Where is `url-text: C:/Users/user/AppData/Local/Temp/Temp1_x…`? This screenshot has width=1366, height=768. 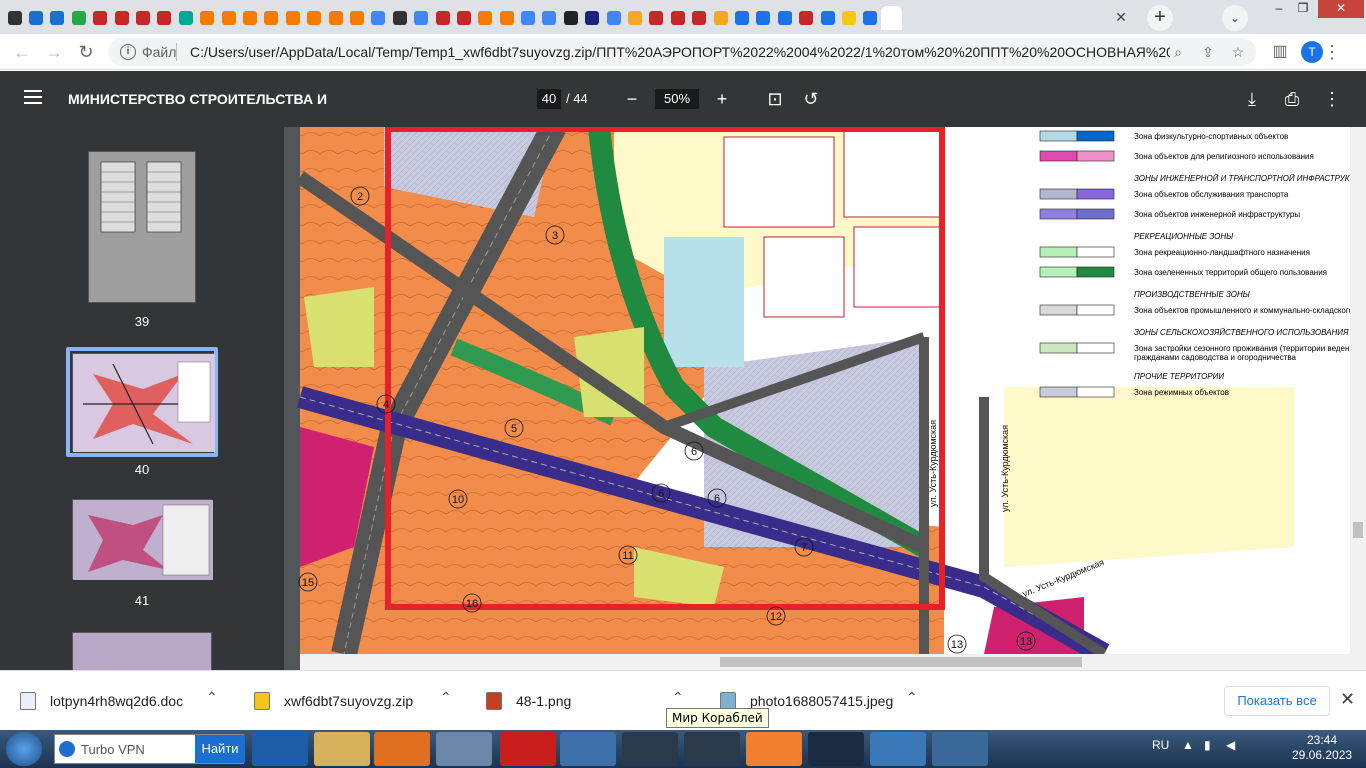
url-text: C:/Users/user/AppData/Local/Temp/Temp1_x… is located at coordinates (680, 52).